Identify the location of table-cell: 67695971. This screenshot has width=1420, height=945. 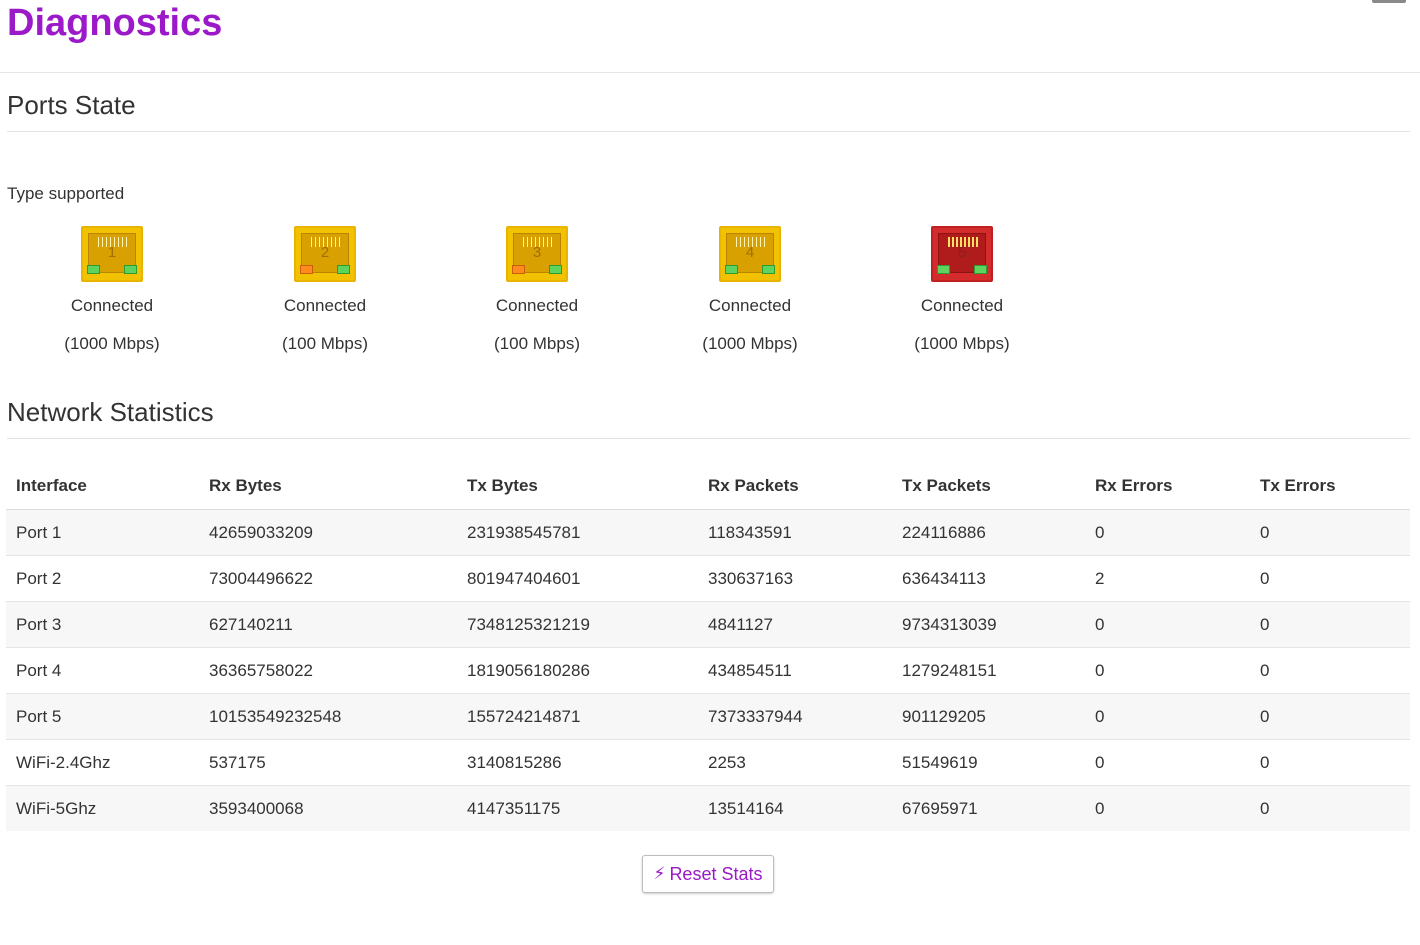
(988, 808).